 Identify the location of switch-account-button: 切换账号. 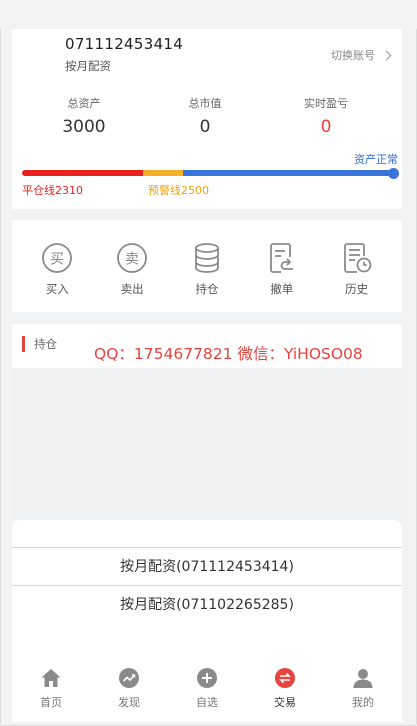
(361, 55).